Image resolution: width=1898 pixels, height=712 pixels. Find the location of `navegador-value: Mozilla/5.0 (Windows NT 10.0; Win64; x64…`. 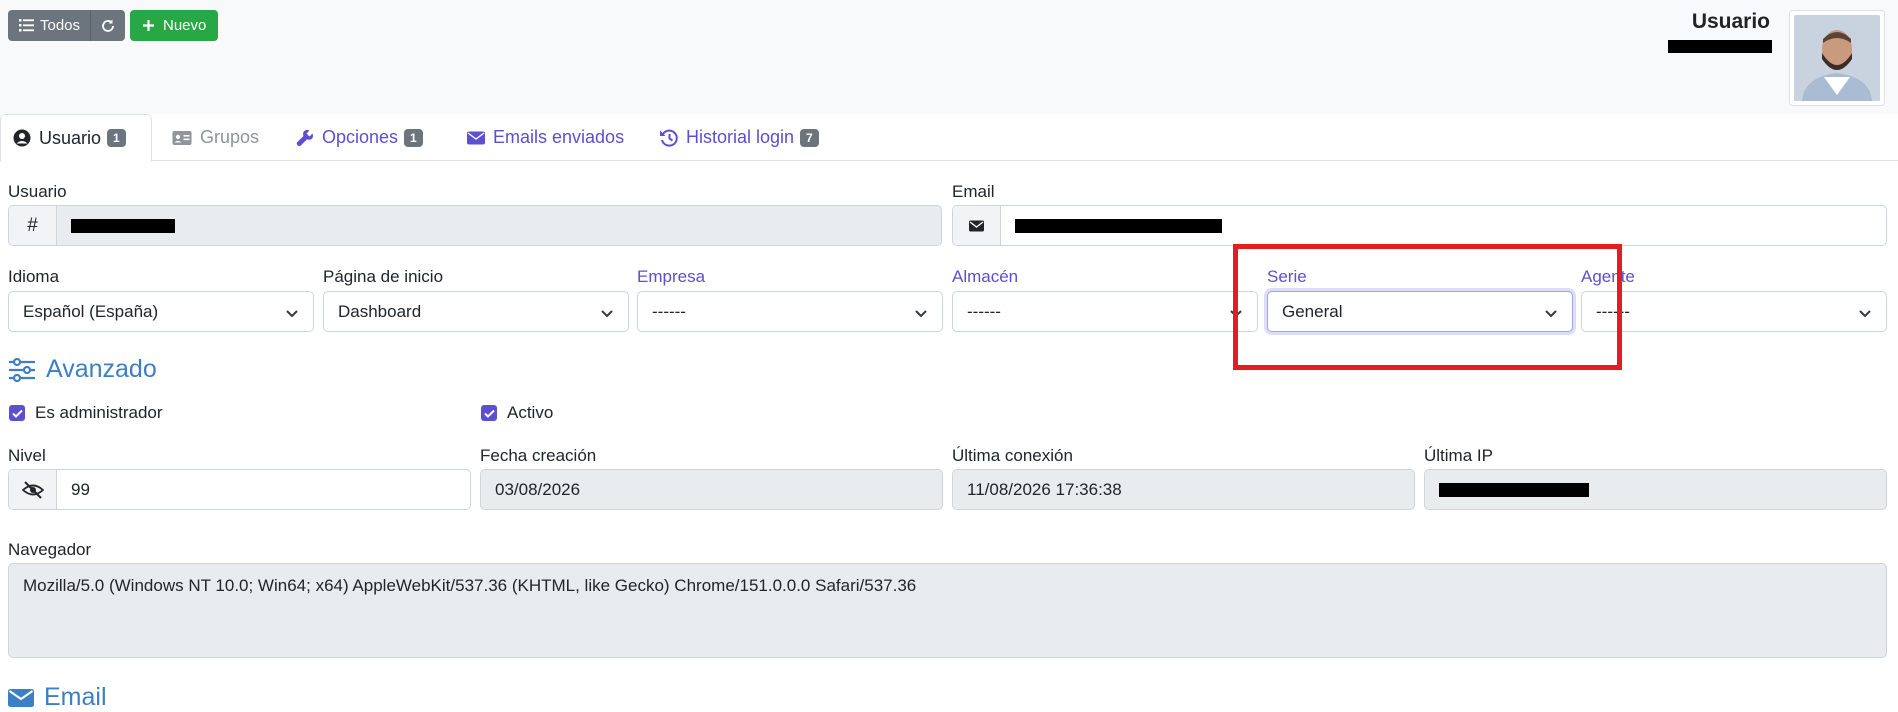

navegador-value: Mozilla/5.0 (Windows NT 10.0; Win64; x64… is located at coordinates (470, 585).